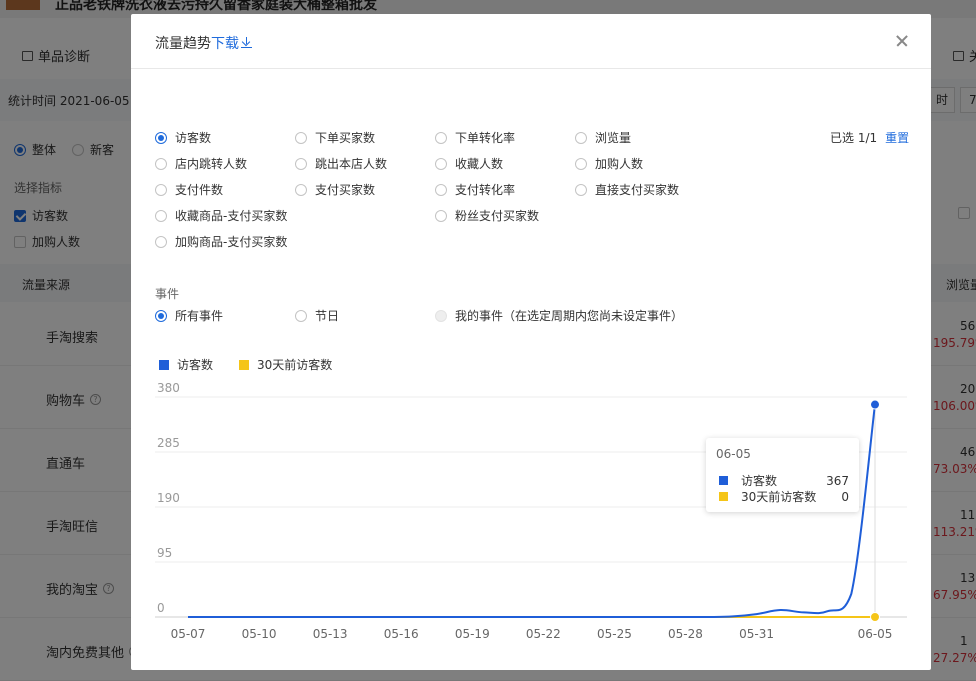  Describe the element at coordinates (875, 404) in the screenshot. I see `data-point-visitors` at that location.